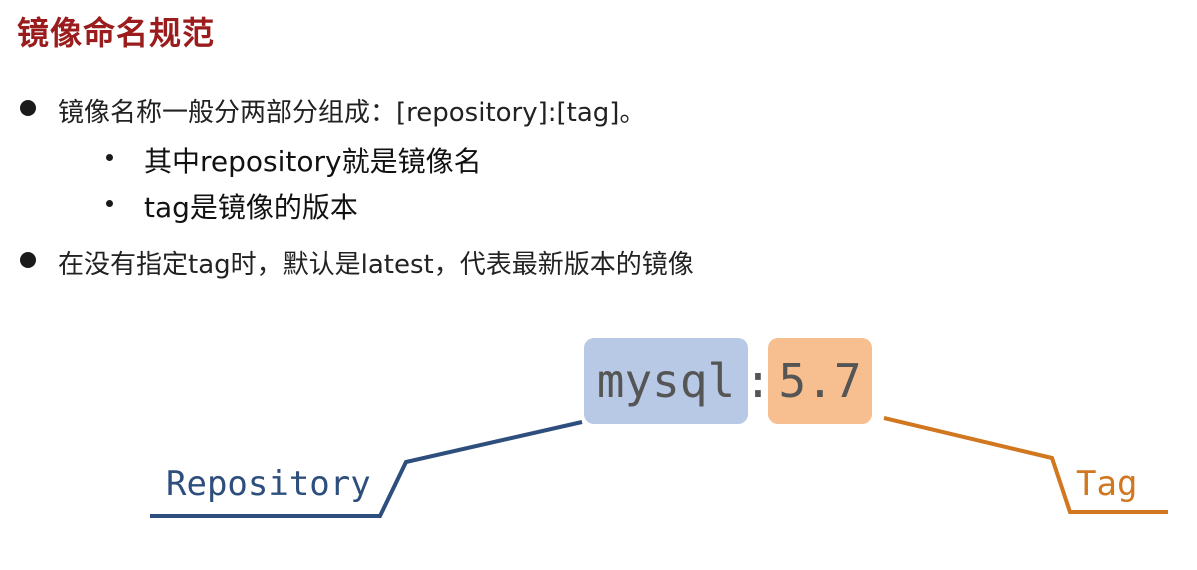  What do you see at coordinates (1107, 484) in the screenshot?
I see `tag-label: Tag` at bounding box center [1107, 484].